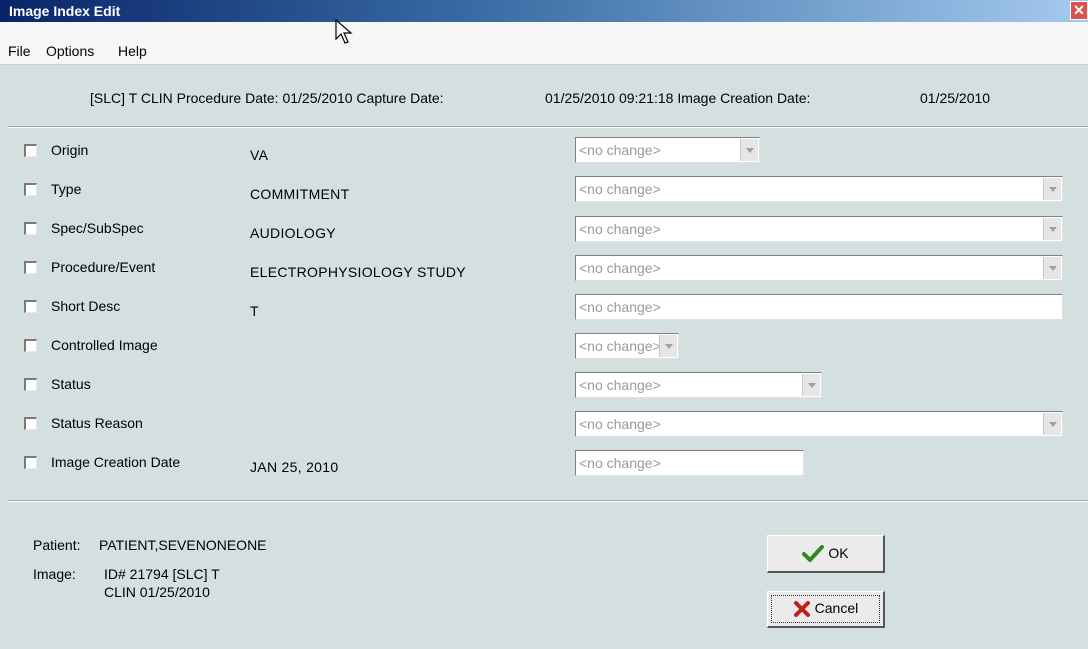 This screenshot has width=1088, height=649. What do you see at coordinates (544, 43) in the screenshot?
I see `menu-bar: File Options Help` at bounding box center [544, 43].